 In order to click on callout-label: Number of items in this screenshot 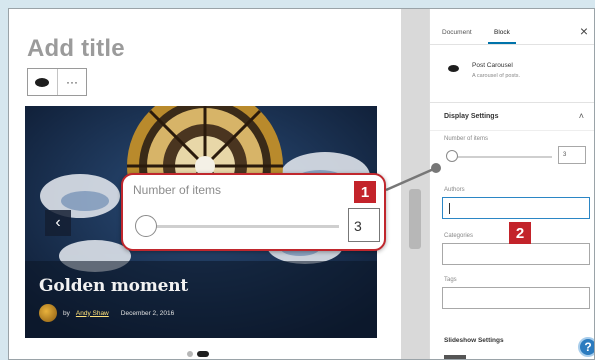, I will do `click(177, 190)`.